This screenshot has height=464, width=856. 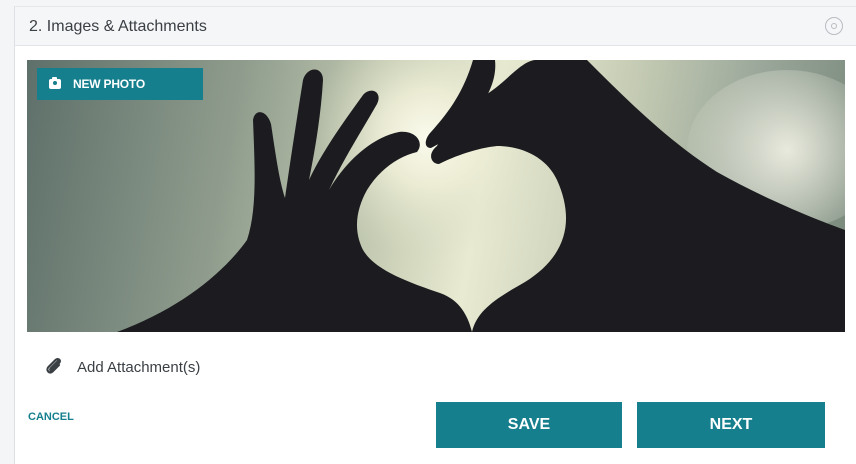 I want to click on new-photo-label: NEW PHOTO, so click(x=109, y=84).